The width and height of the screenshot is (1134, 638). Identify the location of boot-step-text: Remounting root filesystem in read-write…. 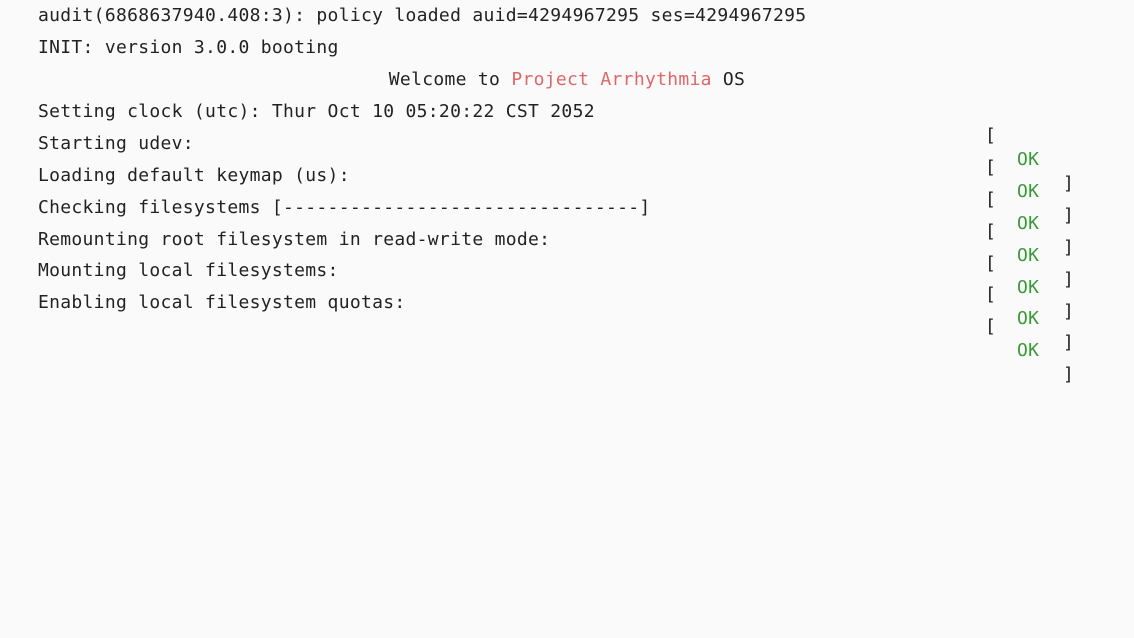
(294, 239).